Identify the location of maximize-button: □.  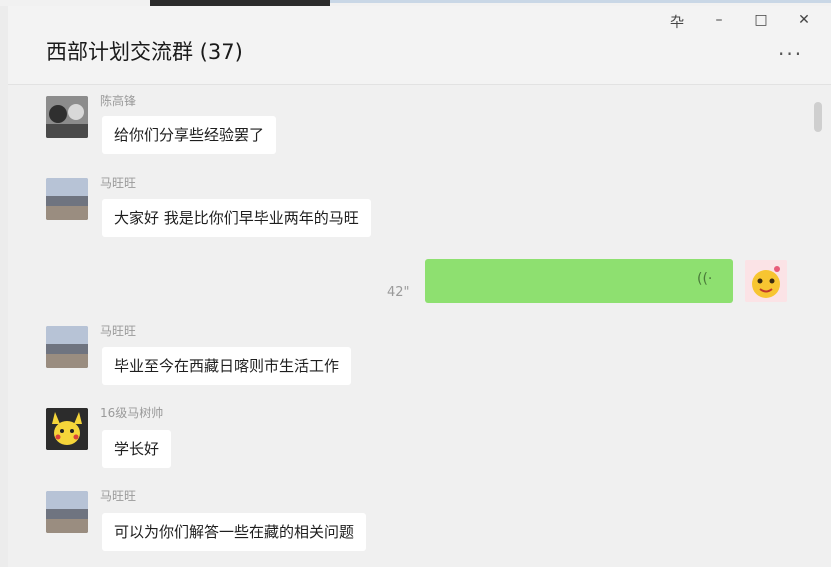
(761, 20).